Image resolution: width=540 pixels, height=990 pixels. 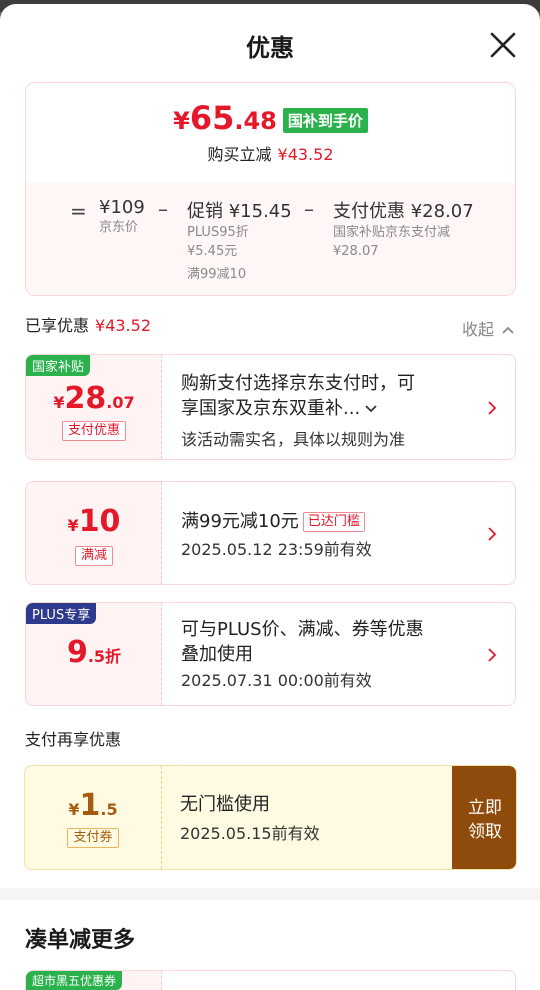 What do you see at coordinates (217, 274) in the screenshot?
I see `promo-detail-full-reduction: 满99减10` at bounding box center [217, 274].